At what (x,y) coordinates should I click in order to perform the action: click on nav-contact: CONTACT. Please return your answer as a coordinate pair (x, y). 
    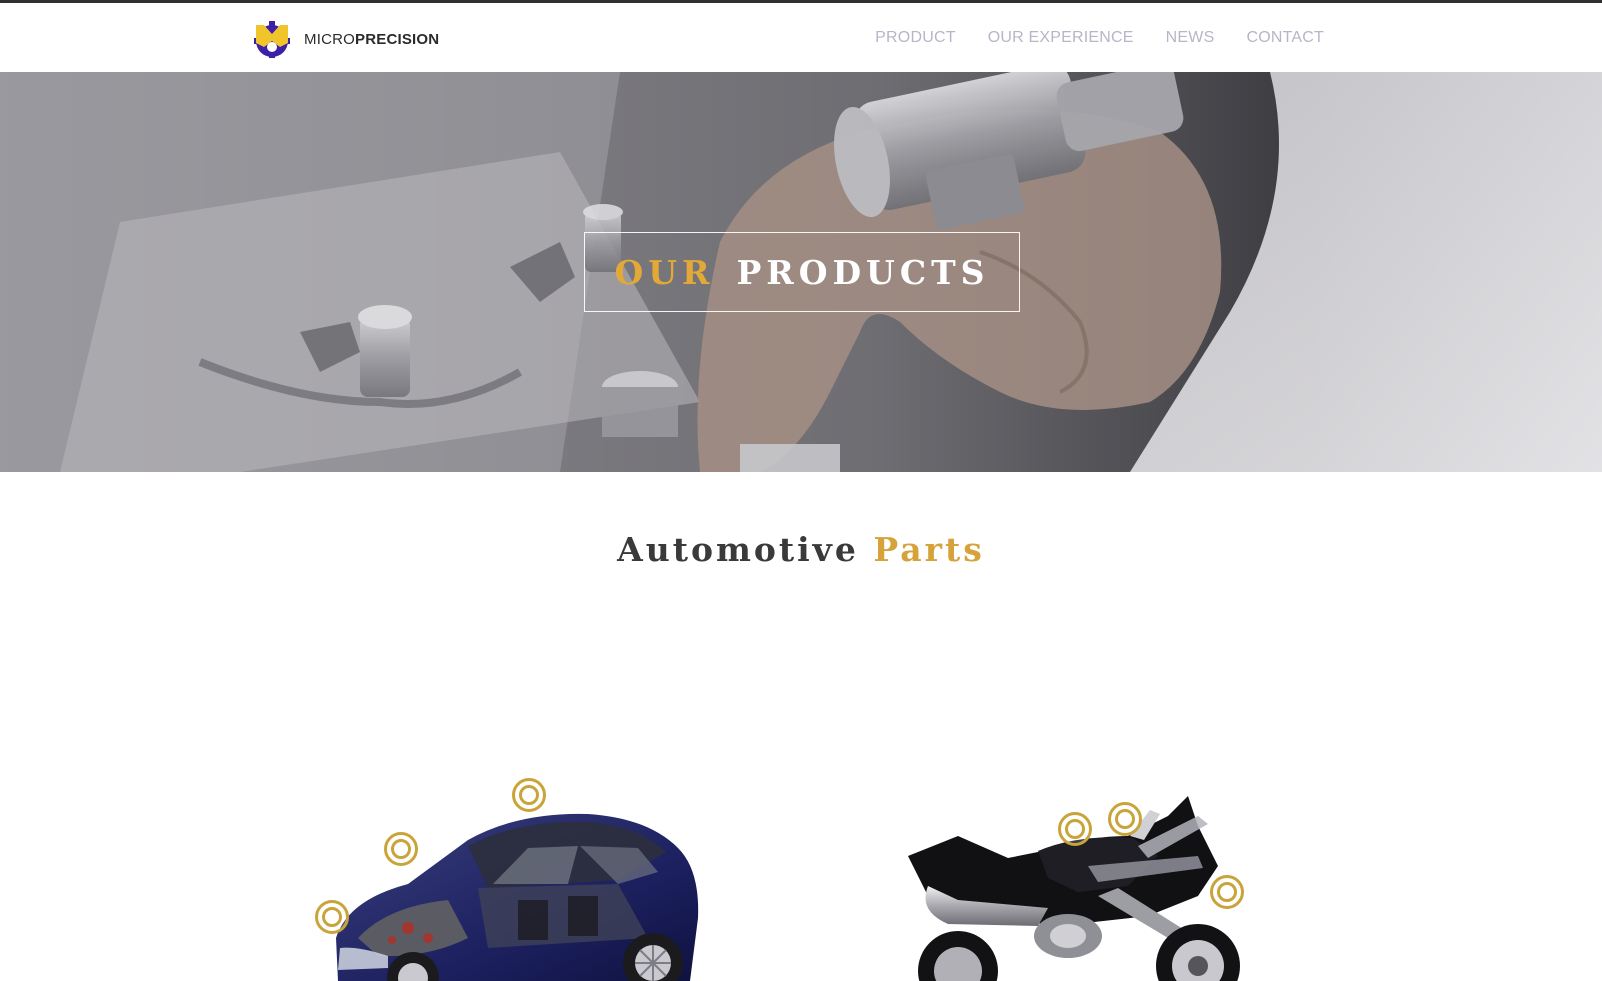
    Looking at the image, I should click on (1285, 38).